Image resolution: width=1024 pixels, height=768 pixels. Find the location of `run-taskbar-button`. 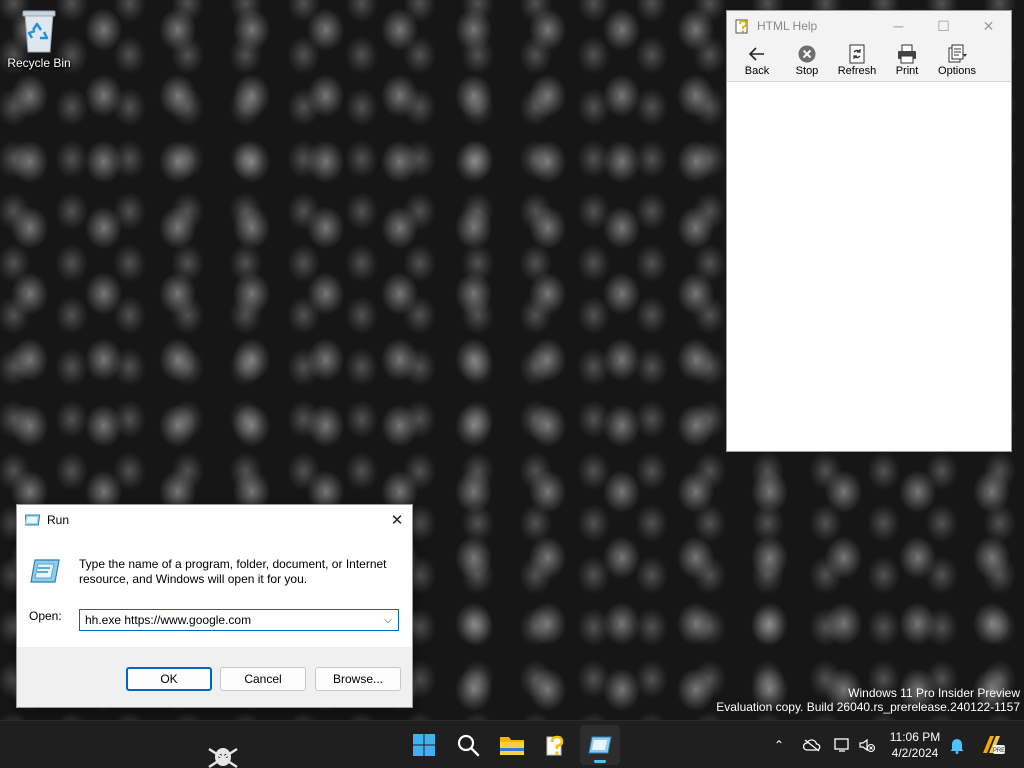

run-taskbar-button is located at coordinates (600, 745).